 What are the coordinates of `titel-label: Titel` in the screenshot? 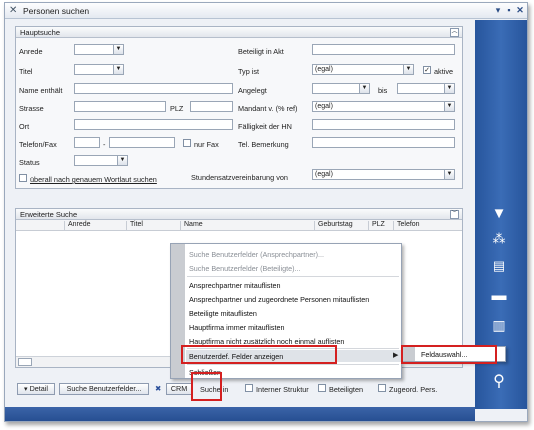 It's located at (26, 71).